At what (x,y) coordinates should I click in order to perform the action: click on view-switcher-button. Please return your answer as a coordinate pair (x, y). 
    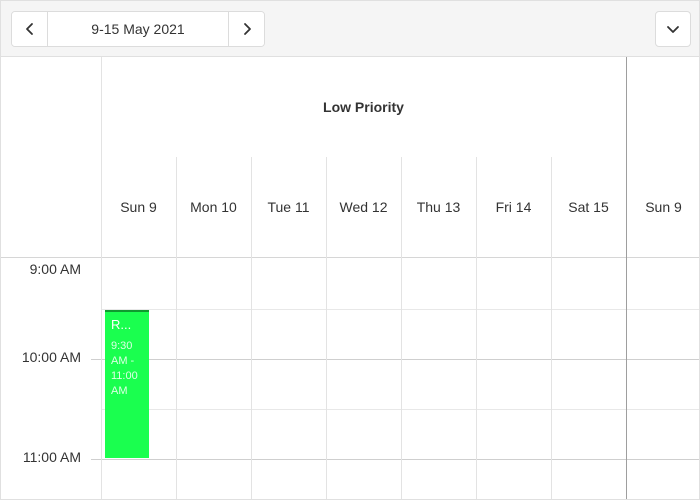
    Looking at the image, I should click on (673, 29).